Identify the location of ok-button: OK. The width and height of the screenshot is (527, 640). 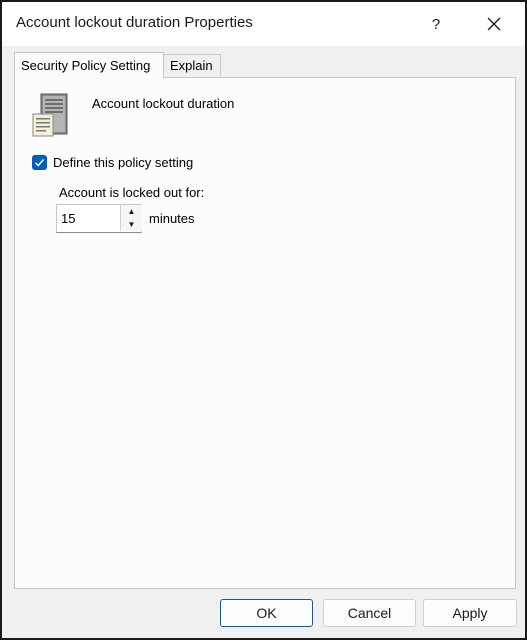
(266, 613).